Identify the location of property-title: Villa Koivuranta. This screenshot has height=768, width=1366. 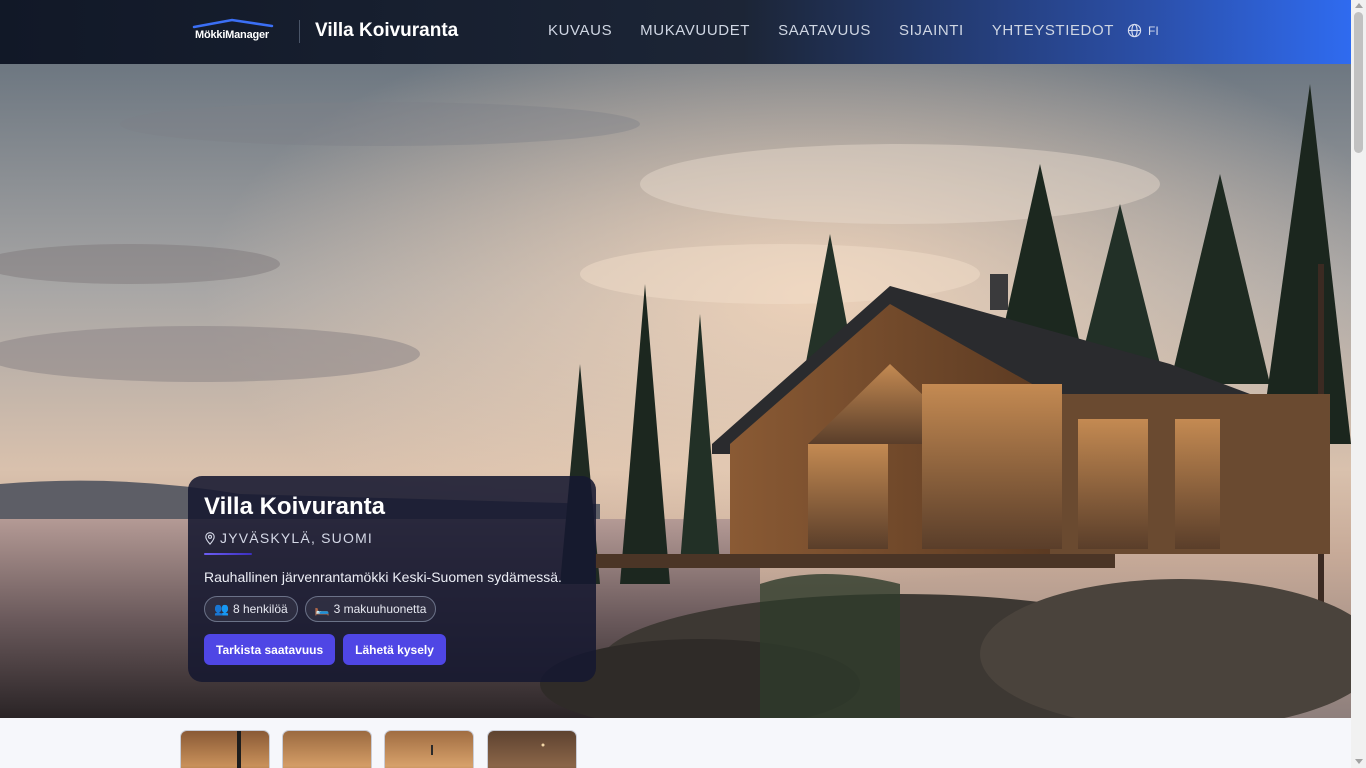
(294, 506).